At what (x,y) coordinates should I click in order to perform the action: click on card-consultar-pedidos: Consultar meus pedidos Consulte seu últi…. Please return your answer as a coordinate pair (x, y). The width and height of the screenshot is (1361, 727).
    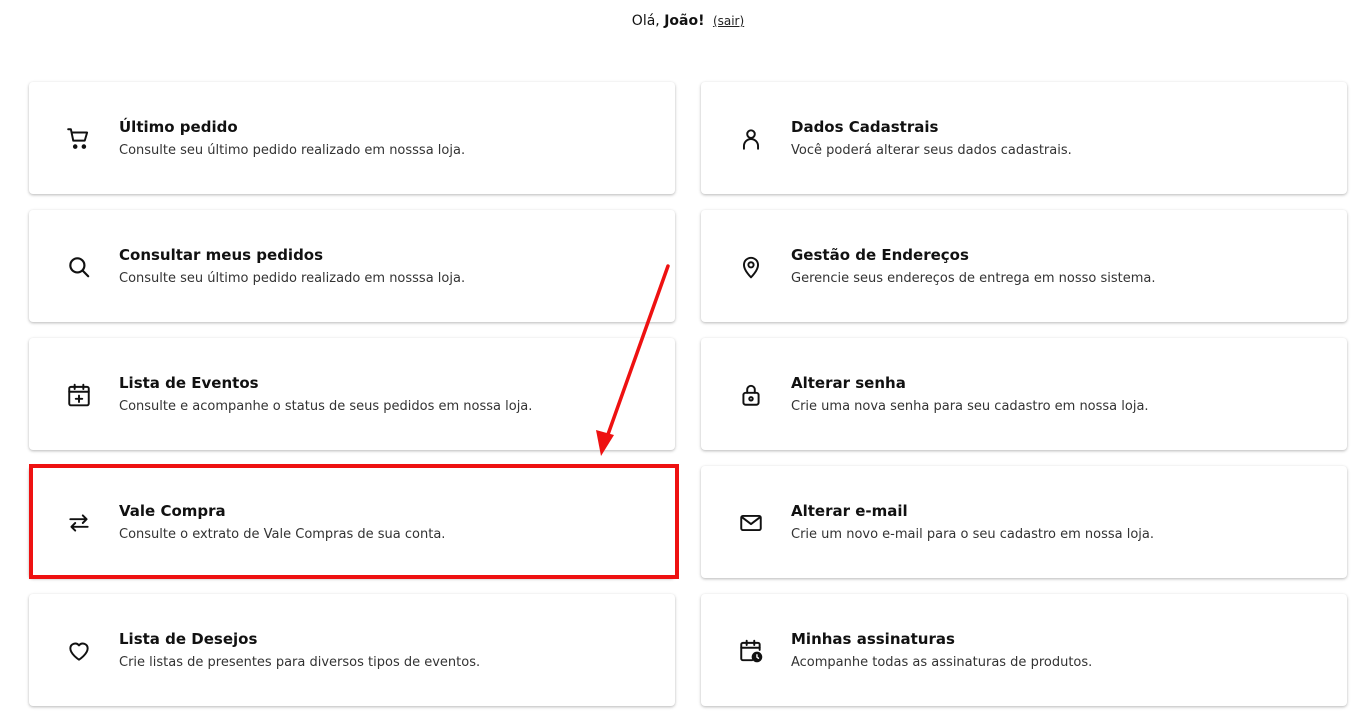
    Looking at the image, I should click on (352, 266).